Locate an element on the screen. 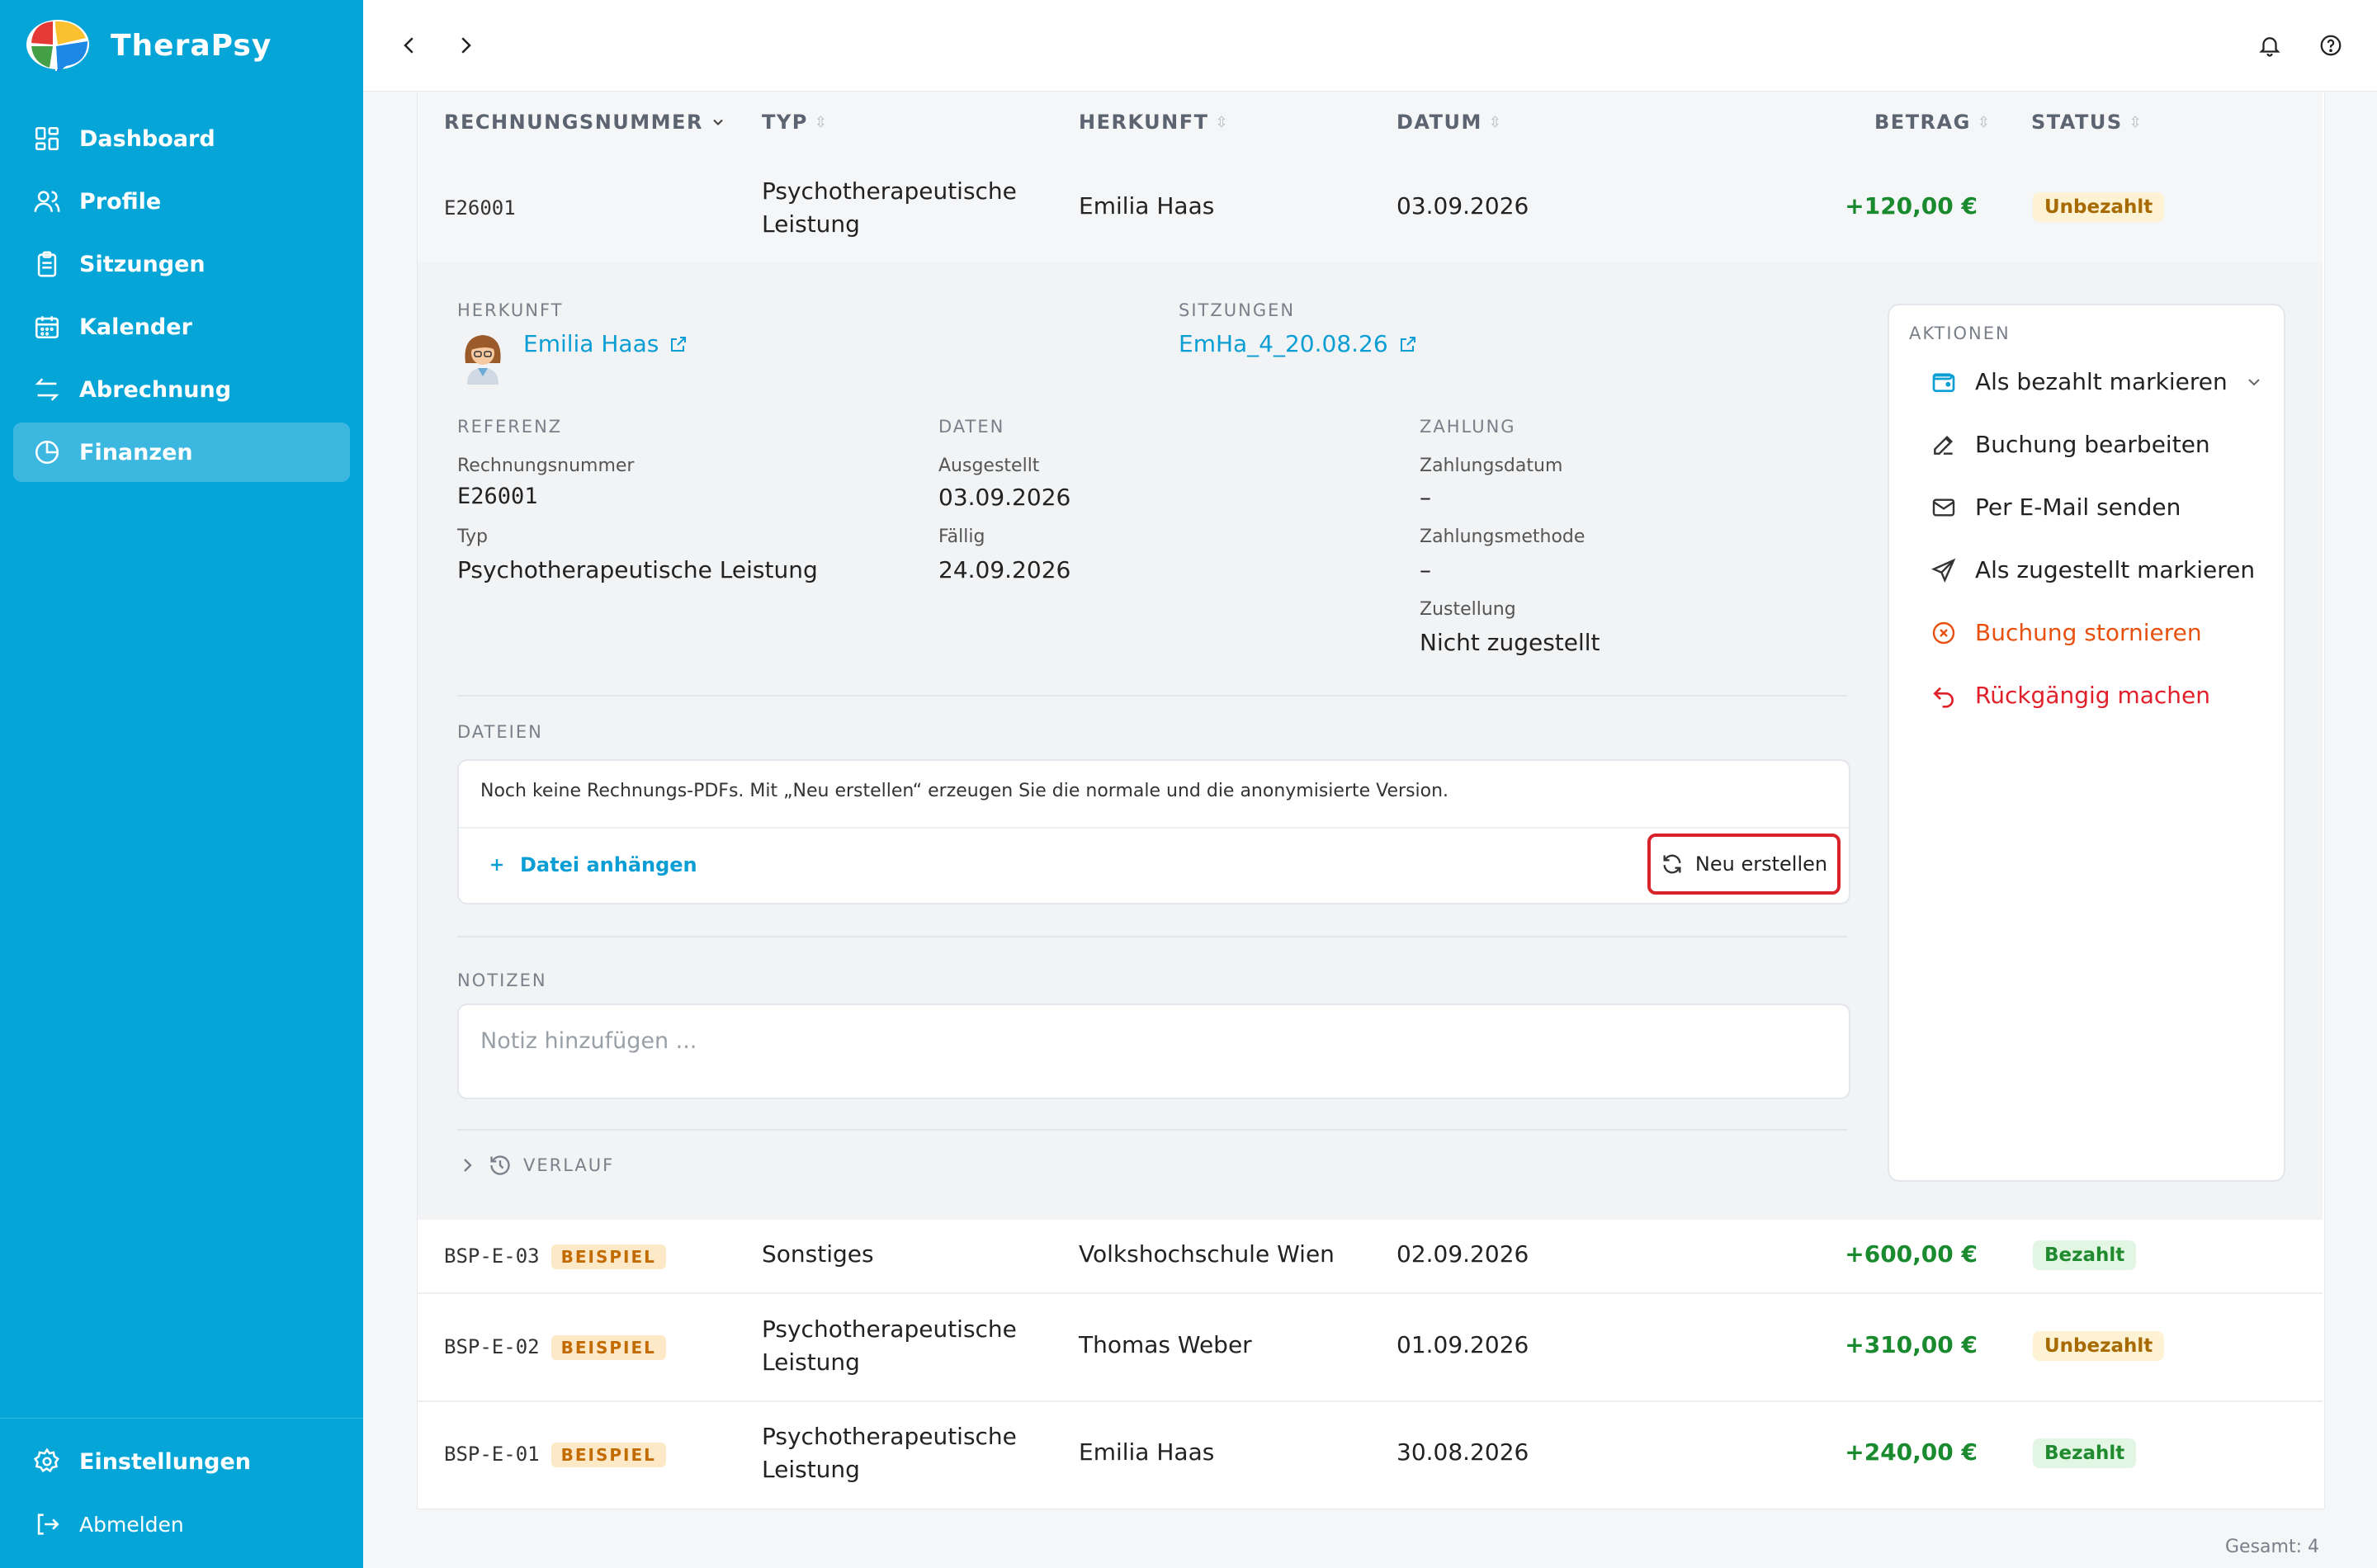 The height and width of the screenshot is (1568, 2377). rechnungsnummer-value: E26001 is located at coordinates (497, 496).